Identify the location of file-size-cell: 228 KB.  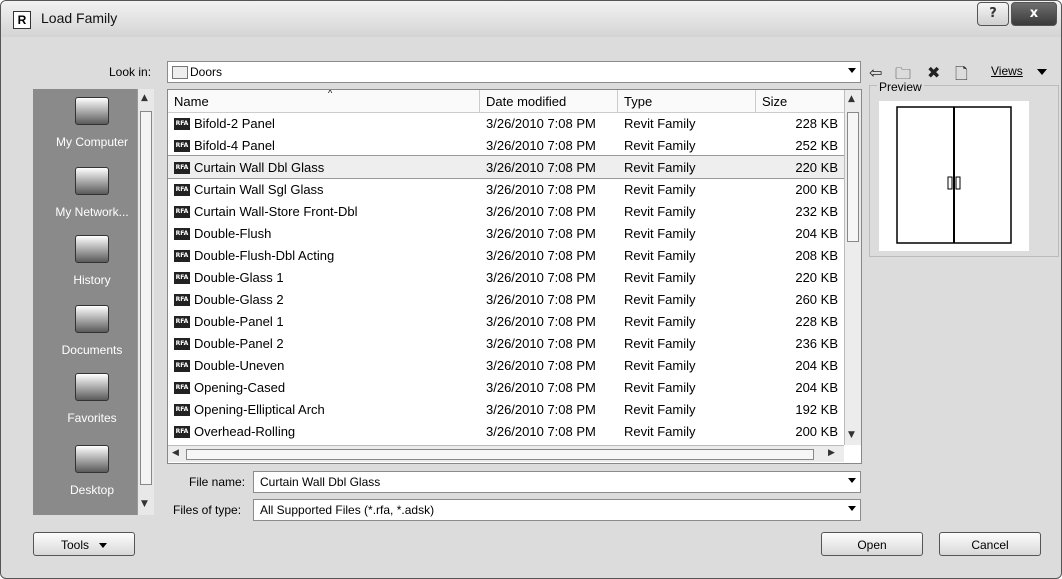
(816, 321).